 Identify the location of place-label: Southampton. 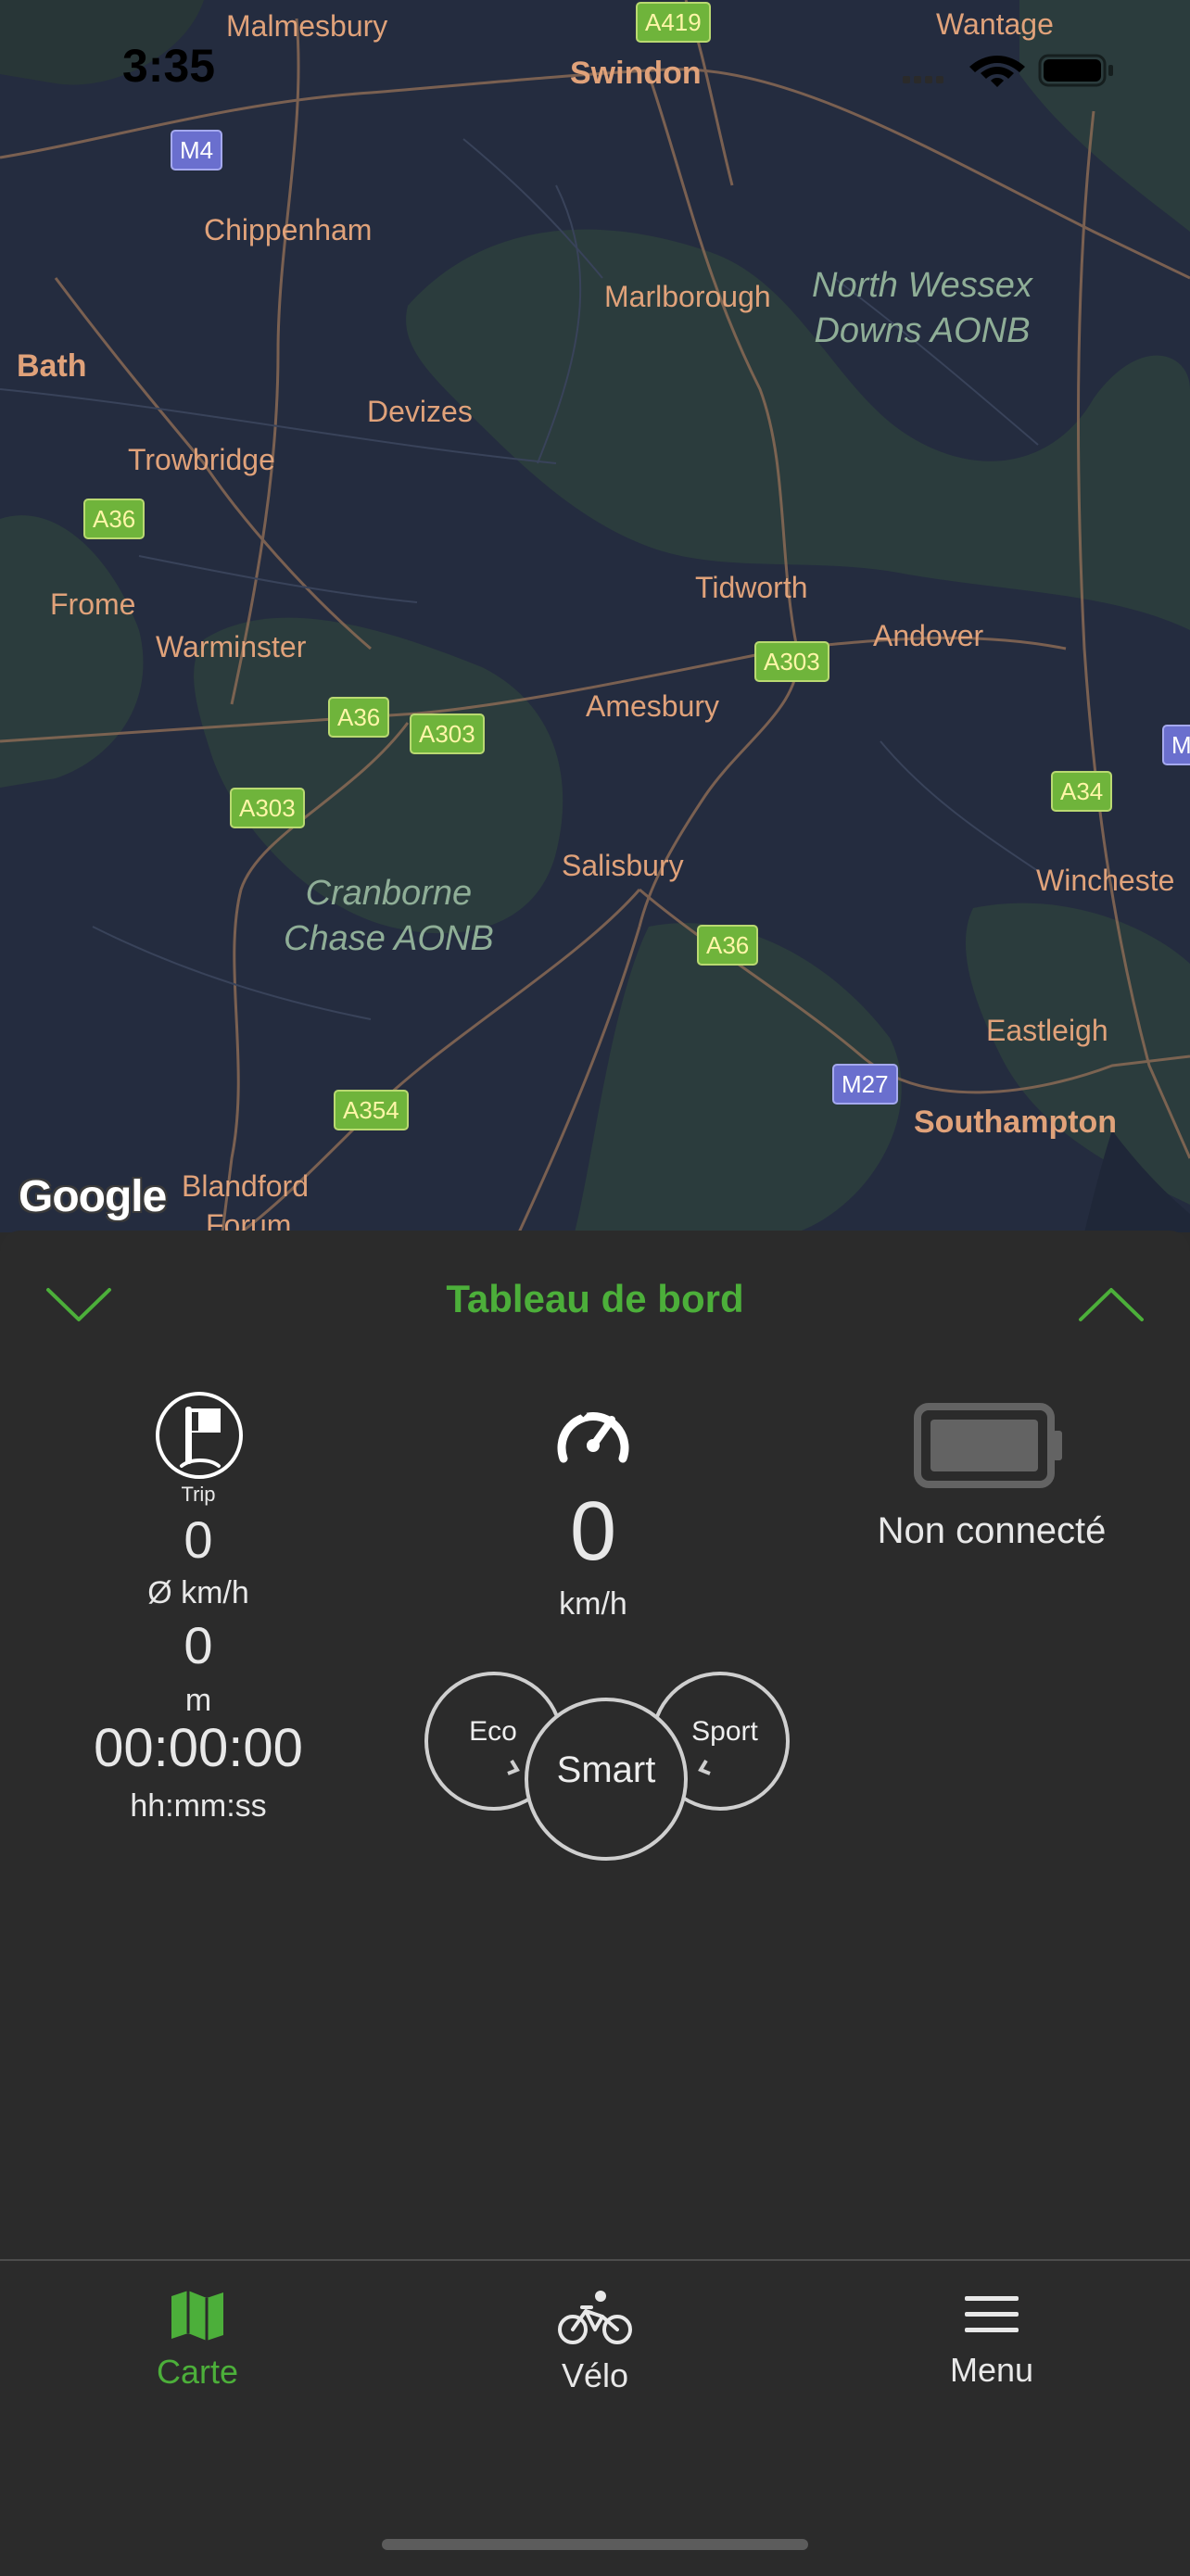
(1016, 1122).